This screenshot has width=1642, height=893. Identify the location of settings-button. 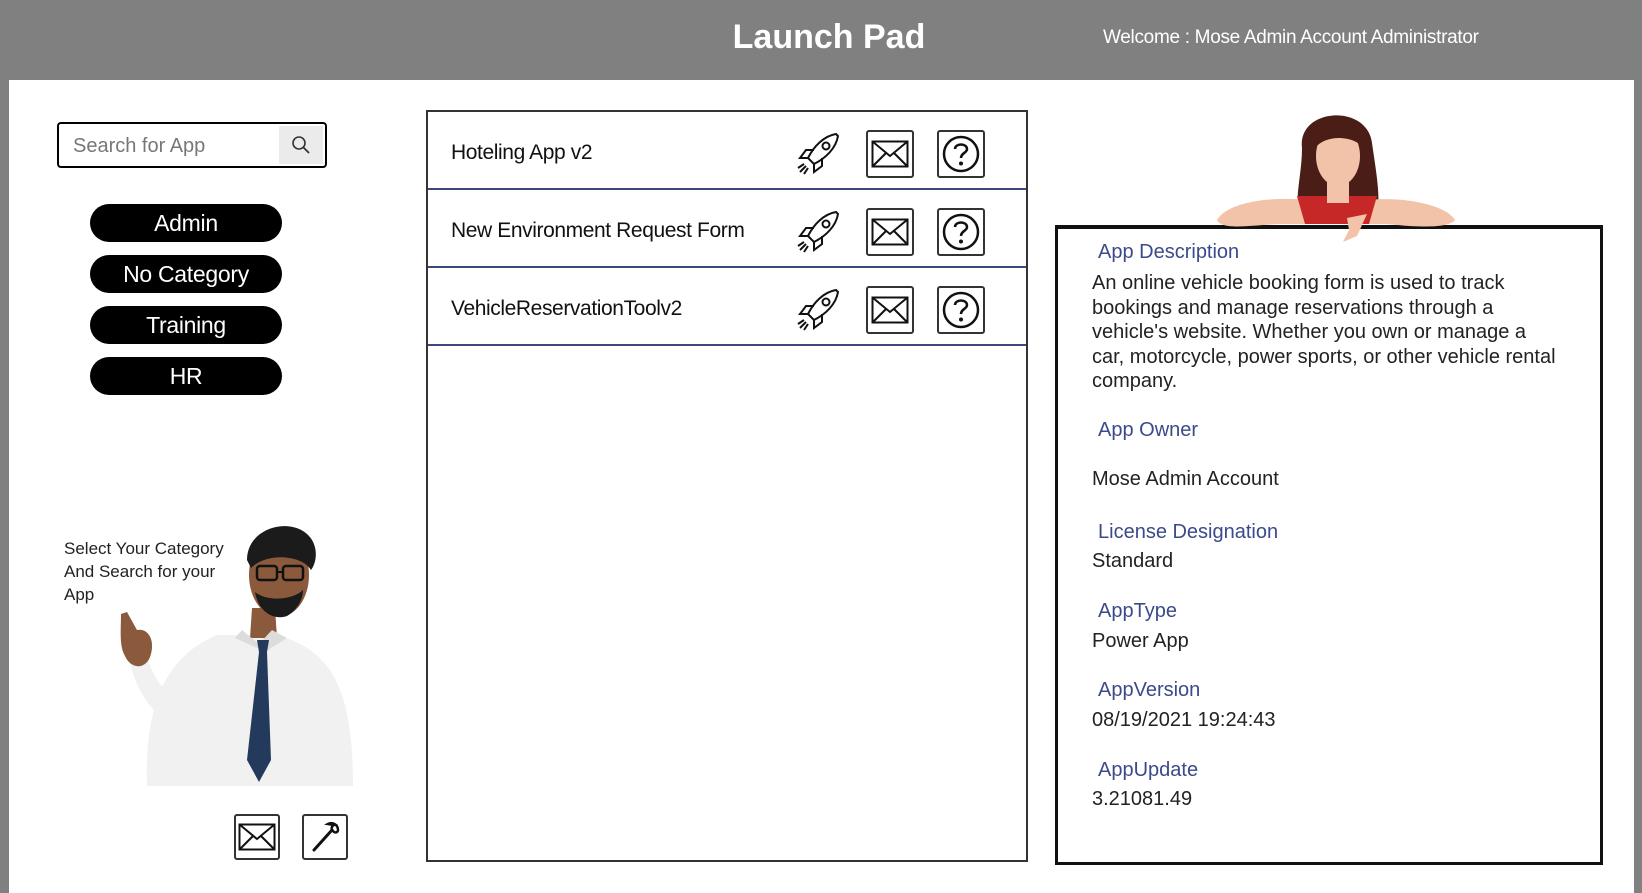
(325, 837).